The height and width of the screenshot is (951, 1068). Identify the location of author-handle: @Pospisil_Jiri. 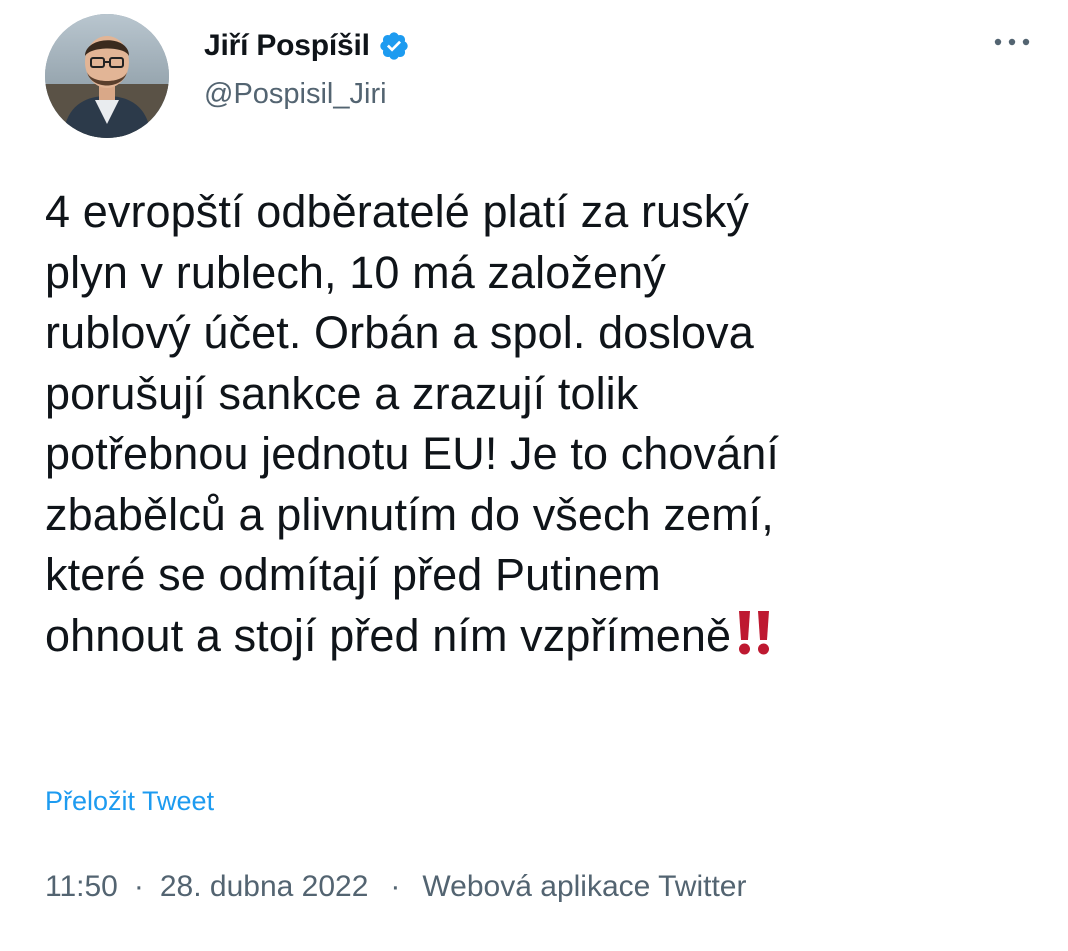
(295, 94).